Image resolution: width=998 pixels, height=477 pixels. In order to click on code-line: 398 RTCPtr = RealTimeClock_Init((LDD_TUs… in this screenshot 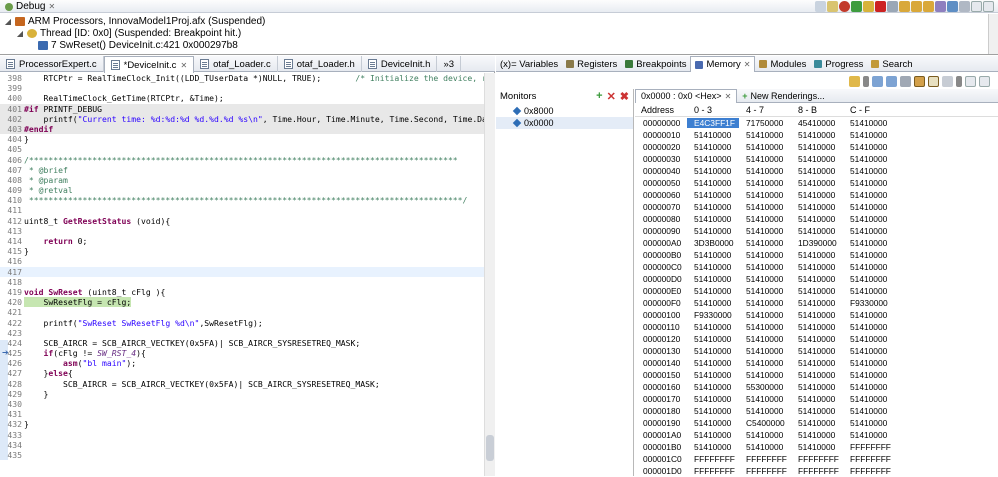, I will do `click(242, 78)`.